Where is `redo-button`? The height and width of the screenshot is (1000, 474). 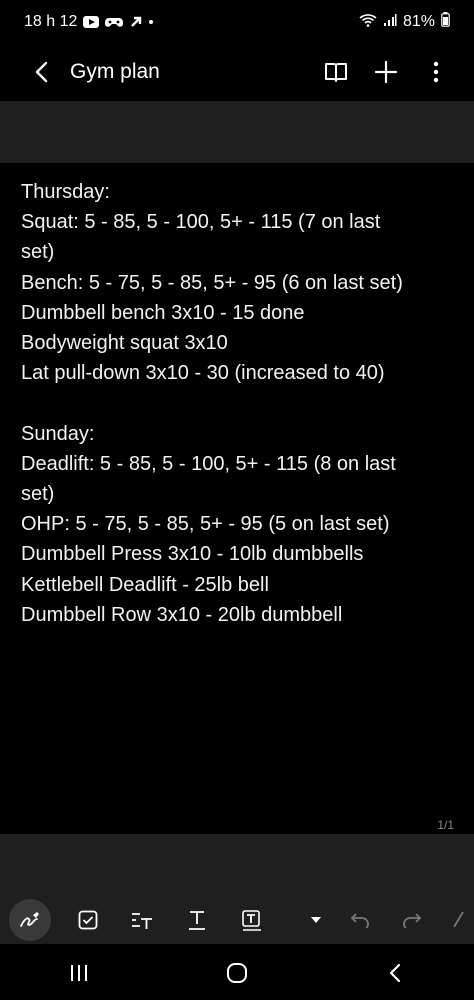
redo-button is located at coordinates (412, 920).